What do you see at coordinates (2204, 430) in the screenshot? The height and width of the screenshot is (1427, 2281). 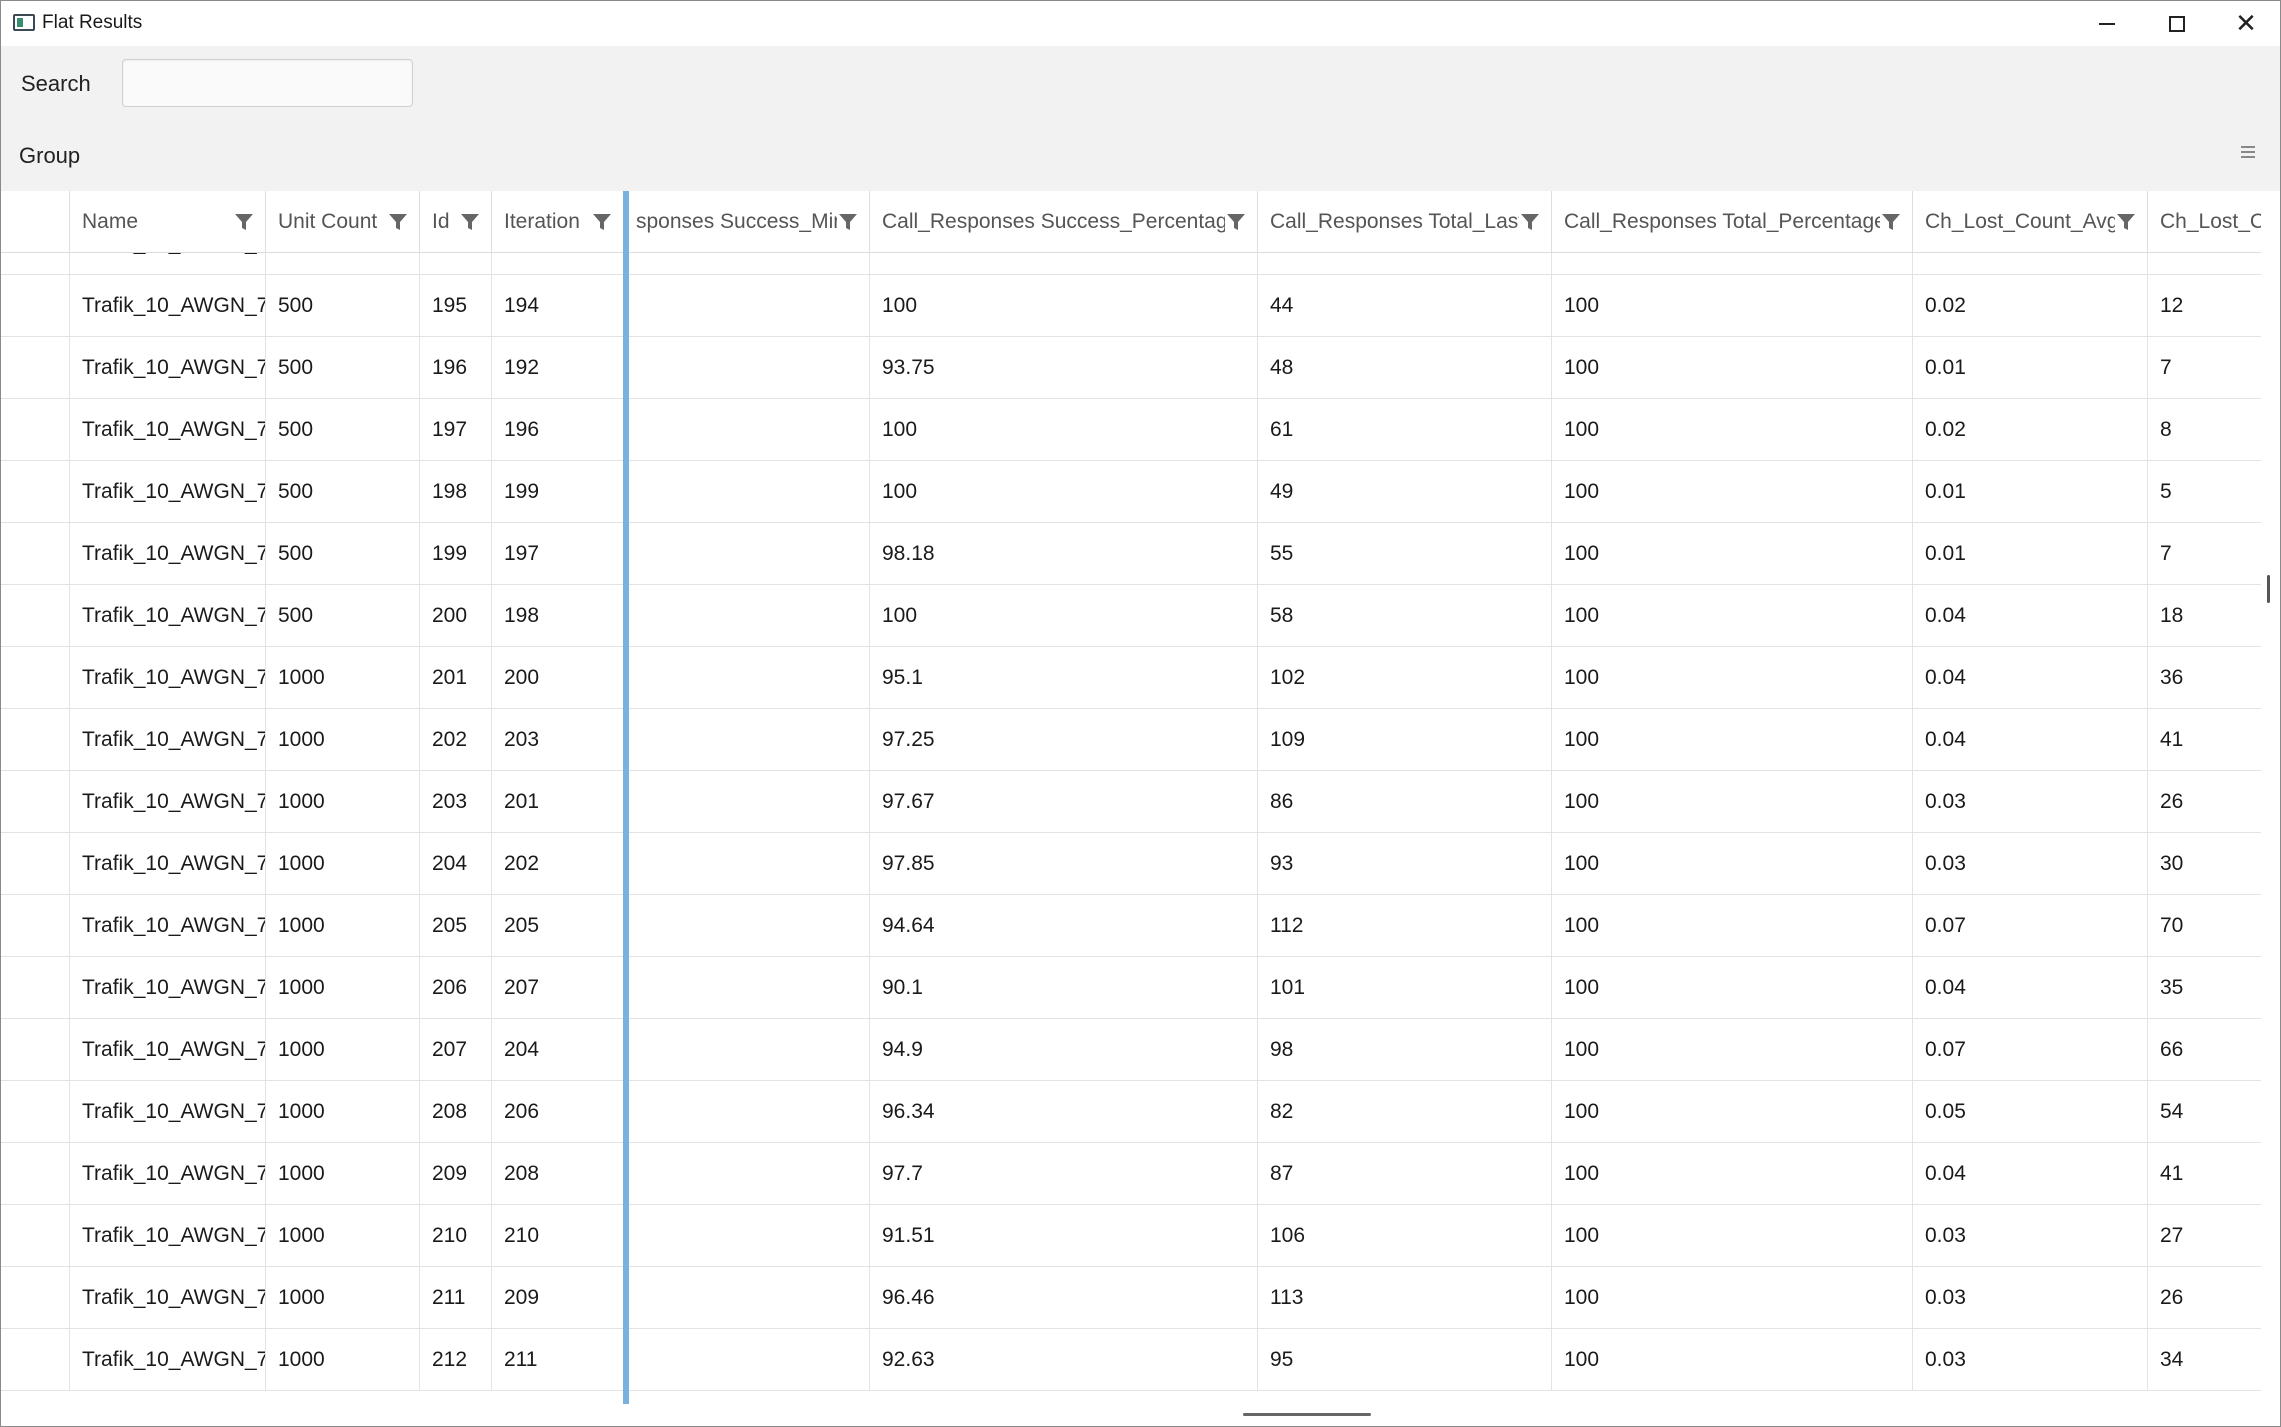 I see `table-cell: 8` at bounding box center [2204, 430].